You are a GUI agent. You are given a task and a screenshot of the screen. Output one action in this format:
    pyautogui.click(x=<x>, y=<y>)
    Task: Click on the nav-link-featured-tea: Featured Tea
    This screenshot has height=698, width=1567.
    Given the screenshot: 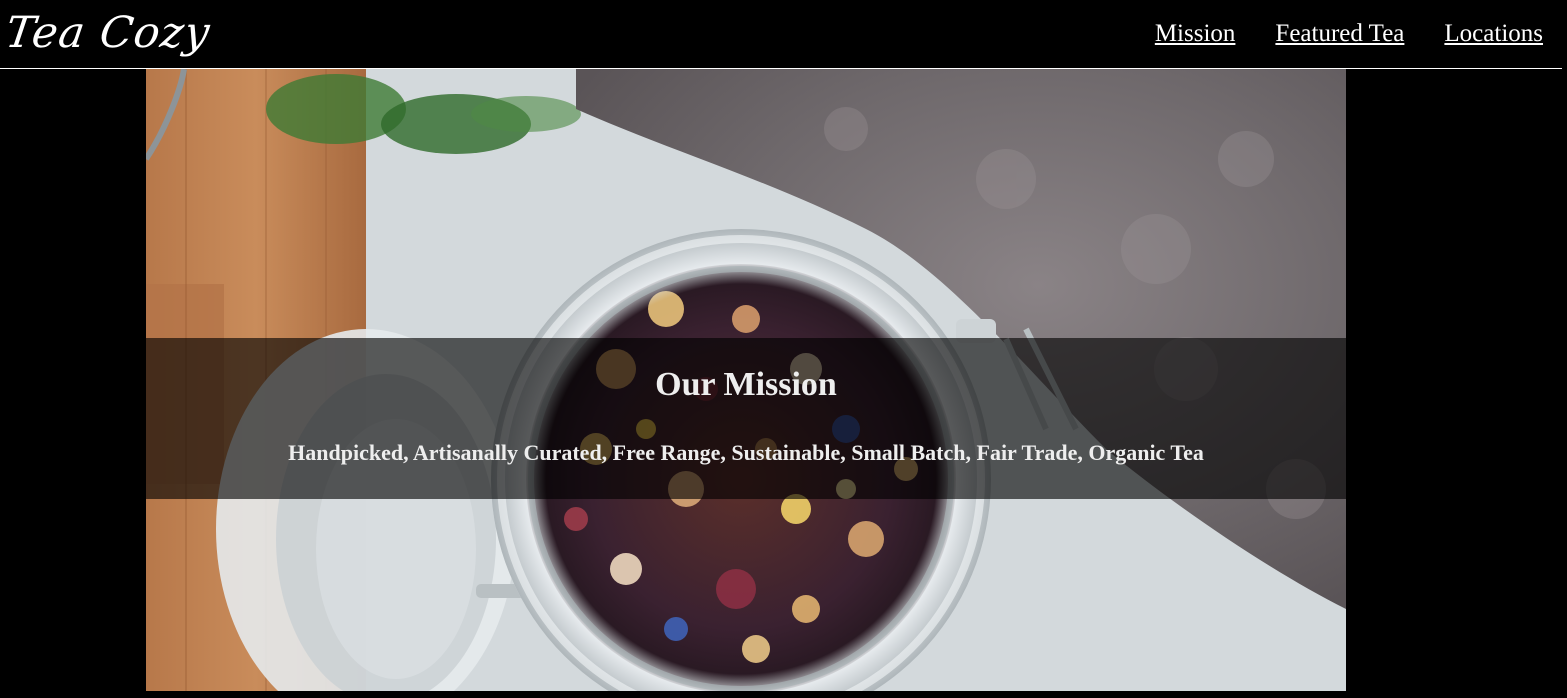 What is the action you would take?
    pyautogui.click(x=1339, y=34)
    